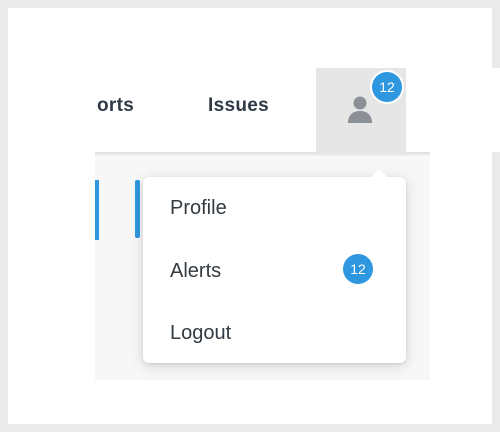 The height and width of the screenshot is (432, 500). I want to click on menu-item-label: Logout, so click(201, 333).